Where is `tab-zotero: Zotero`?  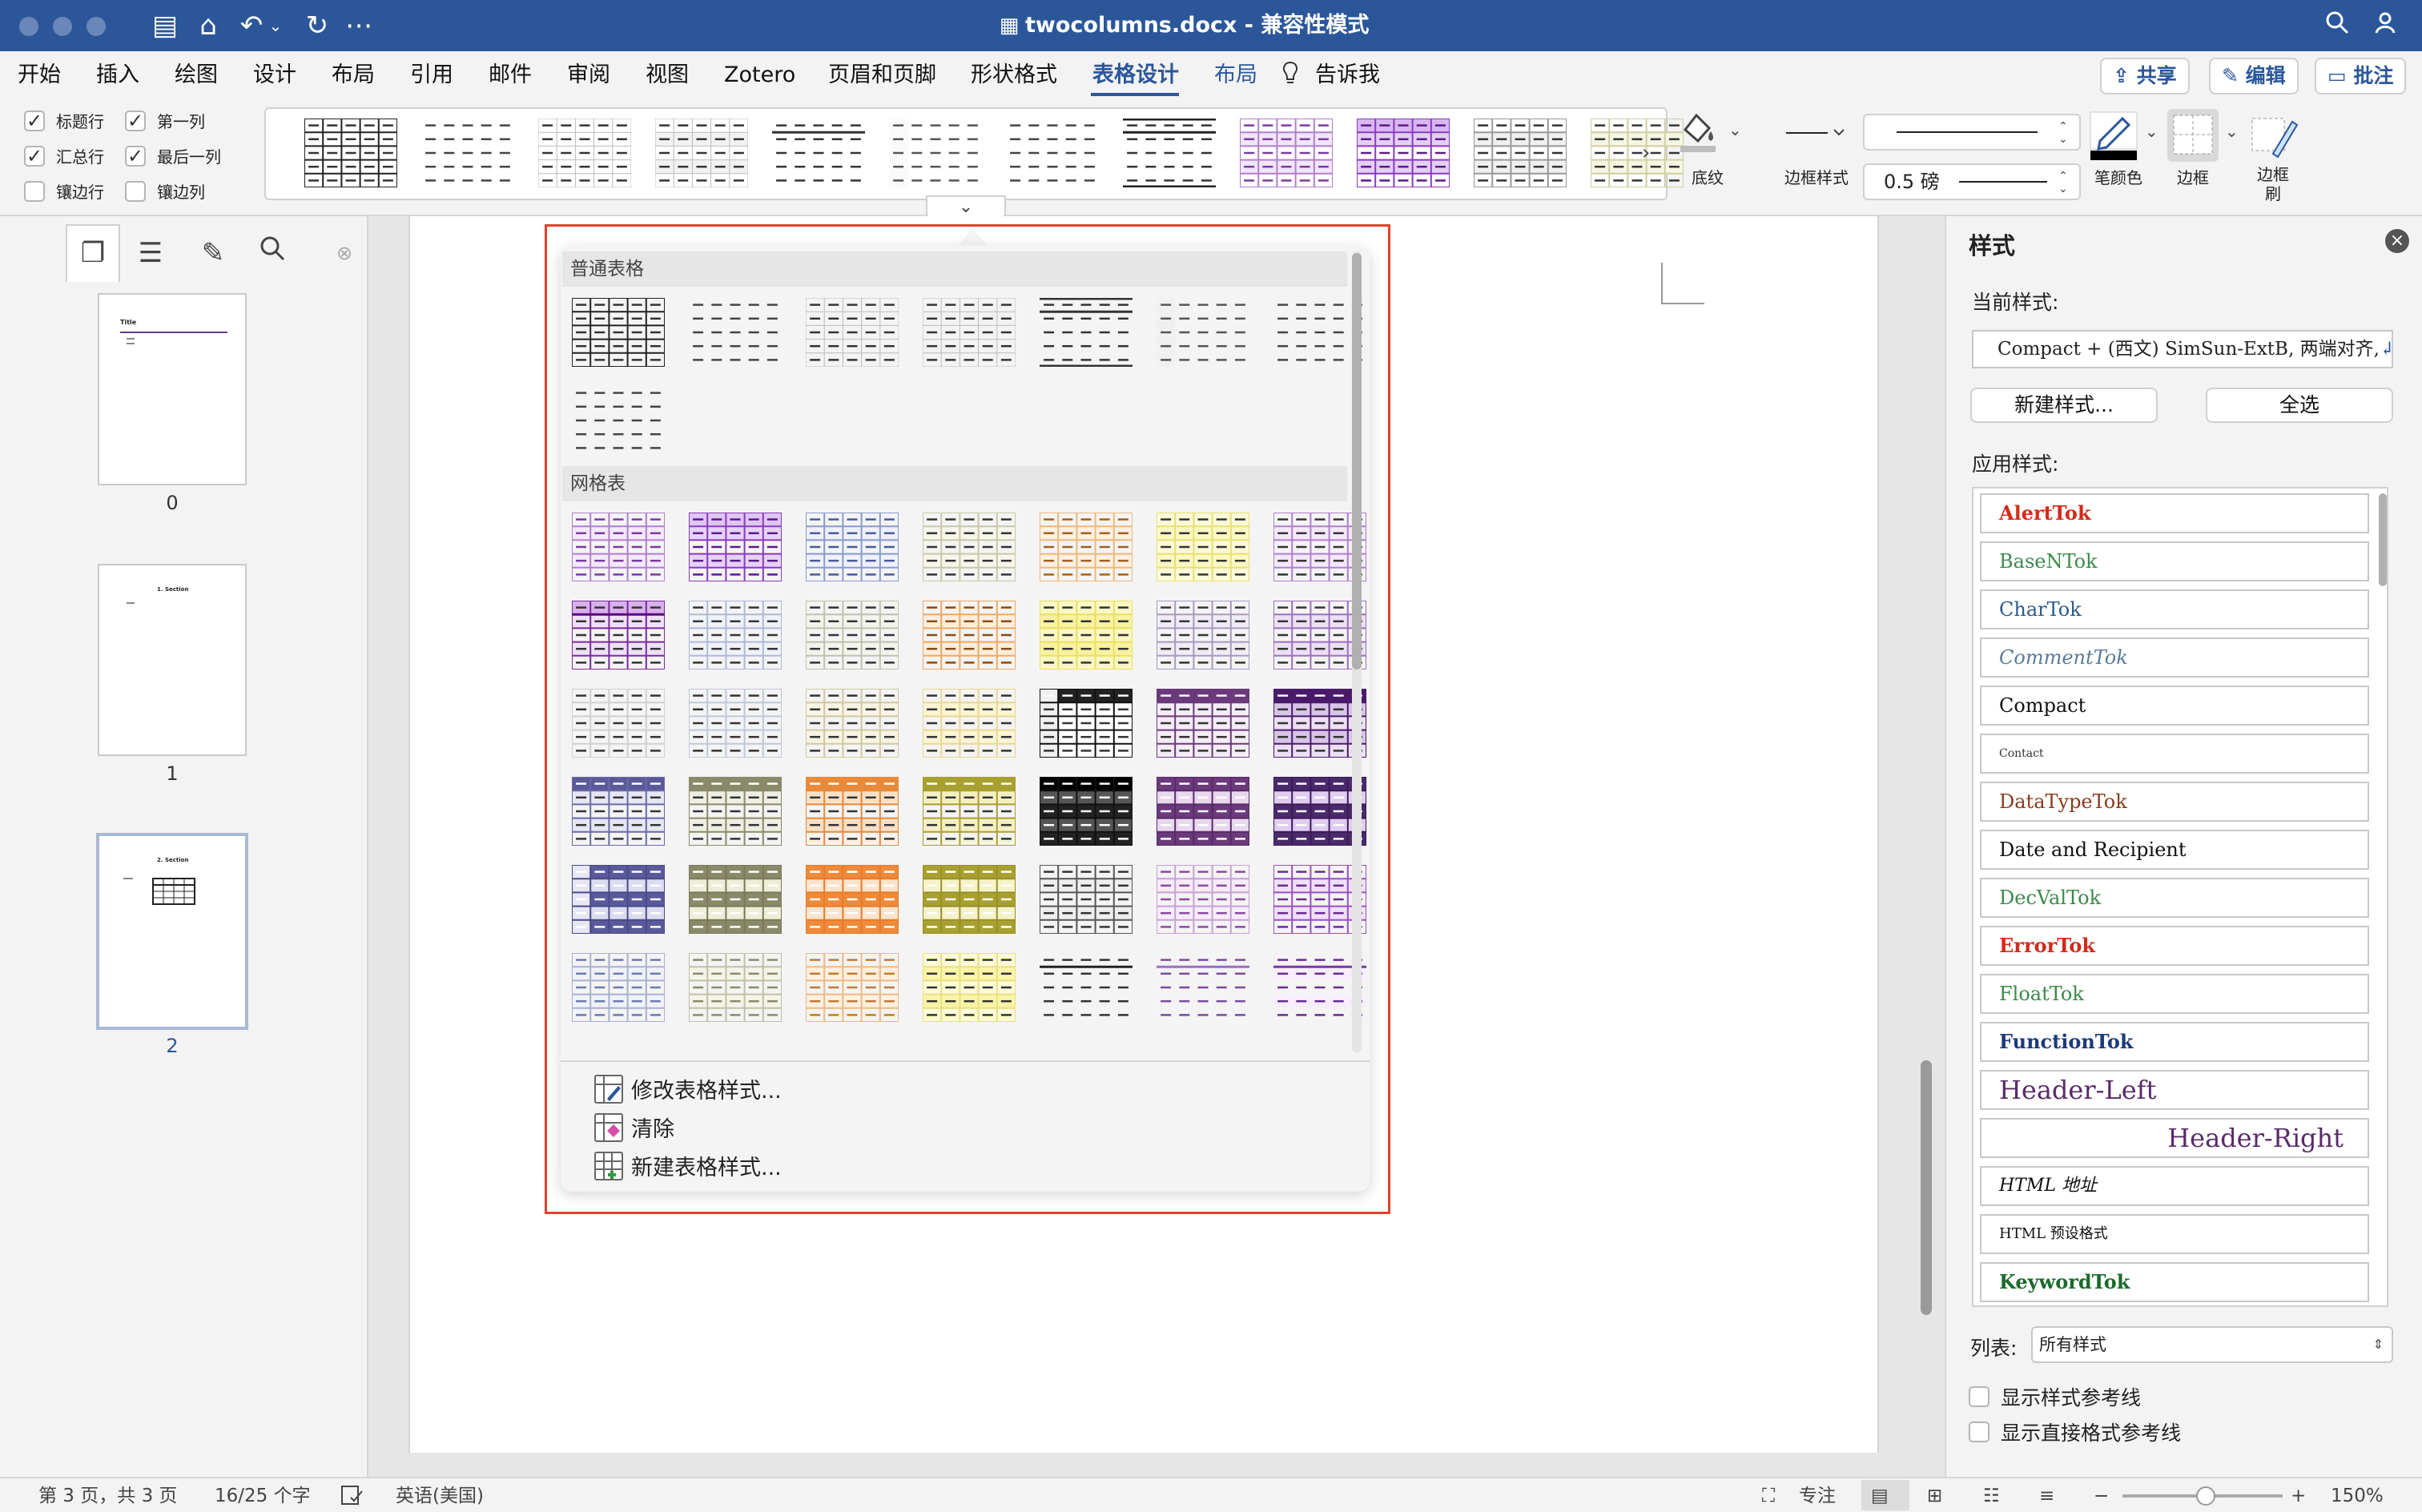
tab-zotero: Zotero is located at coordinates (759, 75).